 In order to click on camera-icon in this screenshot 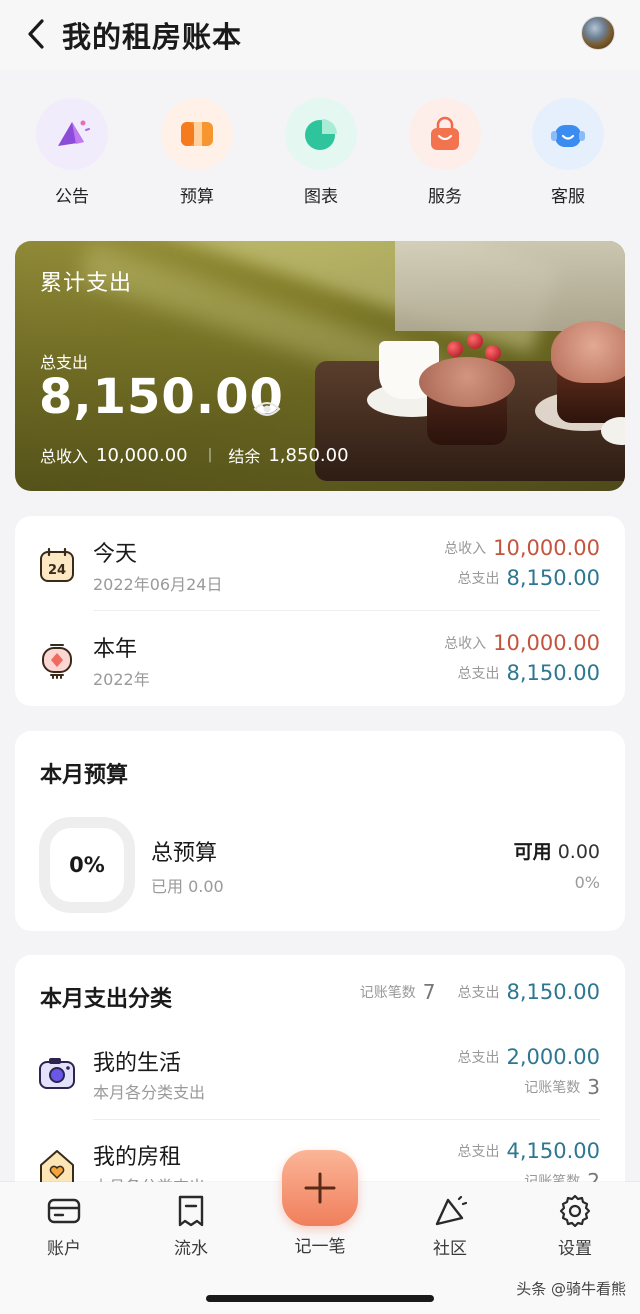, I will do `click(57, 1073)`.